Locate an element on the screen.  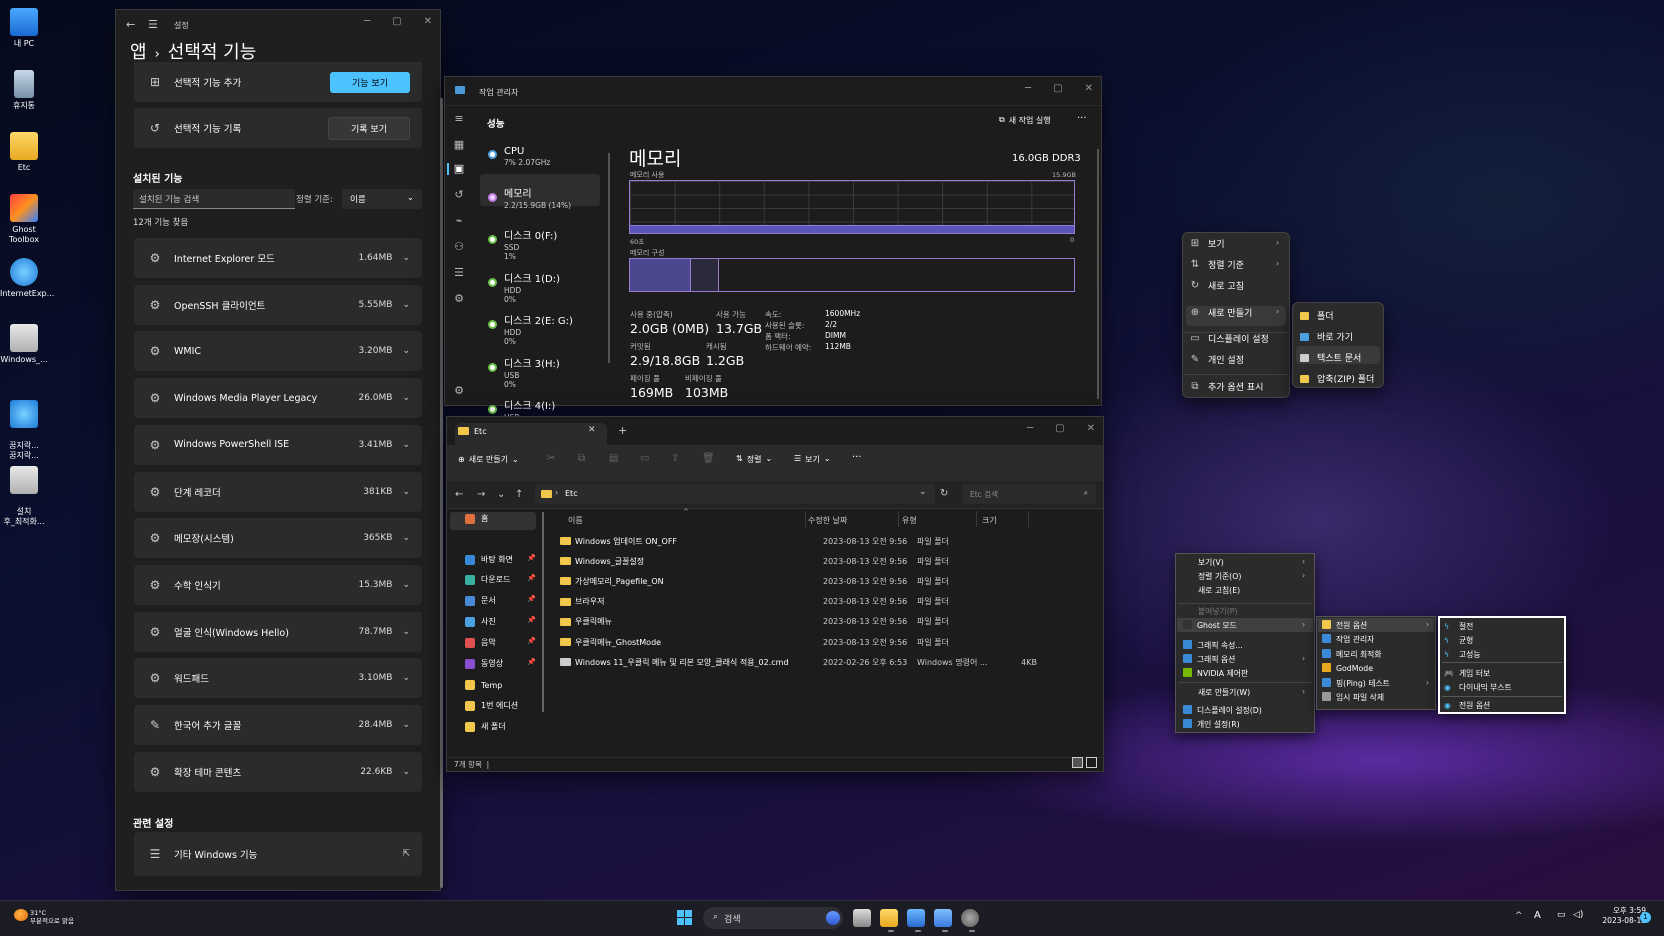
search-input: 설치된 기능 검색 is located at coordinates (214, 199).